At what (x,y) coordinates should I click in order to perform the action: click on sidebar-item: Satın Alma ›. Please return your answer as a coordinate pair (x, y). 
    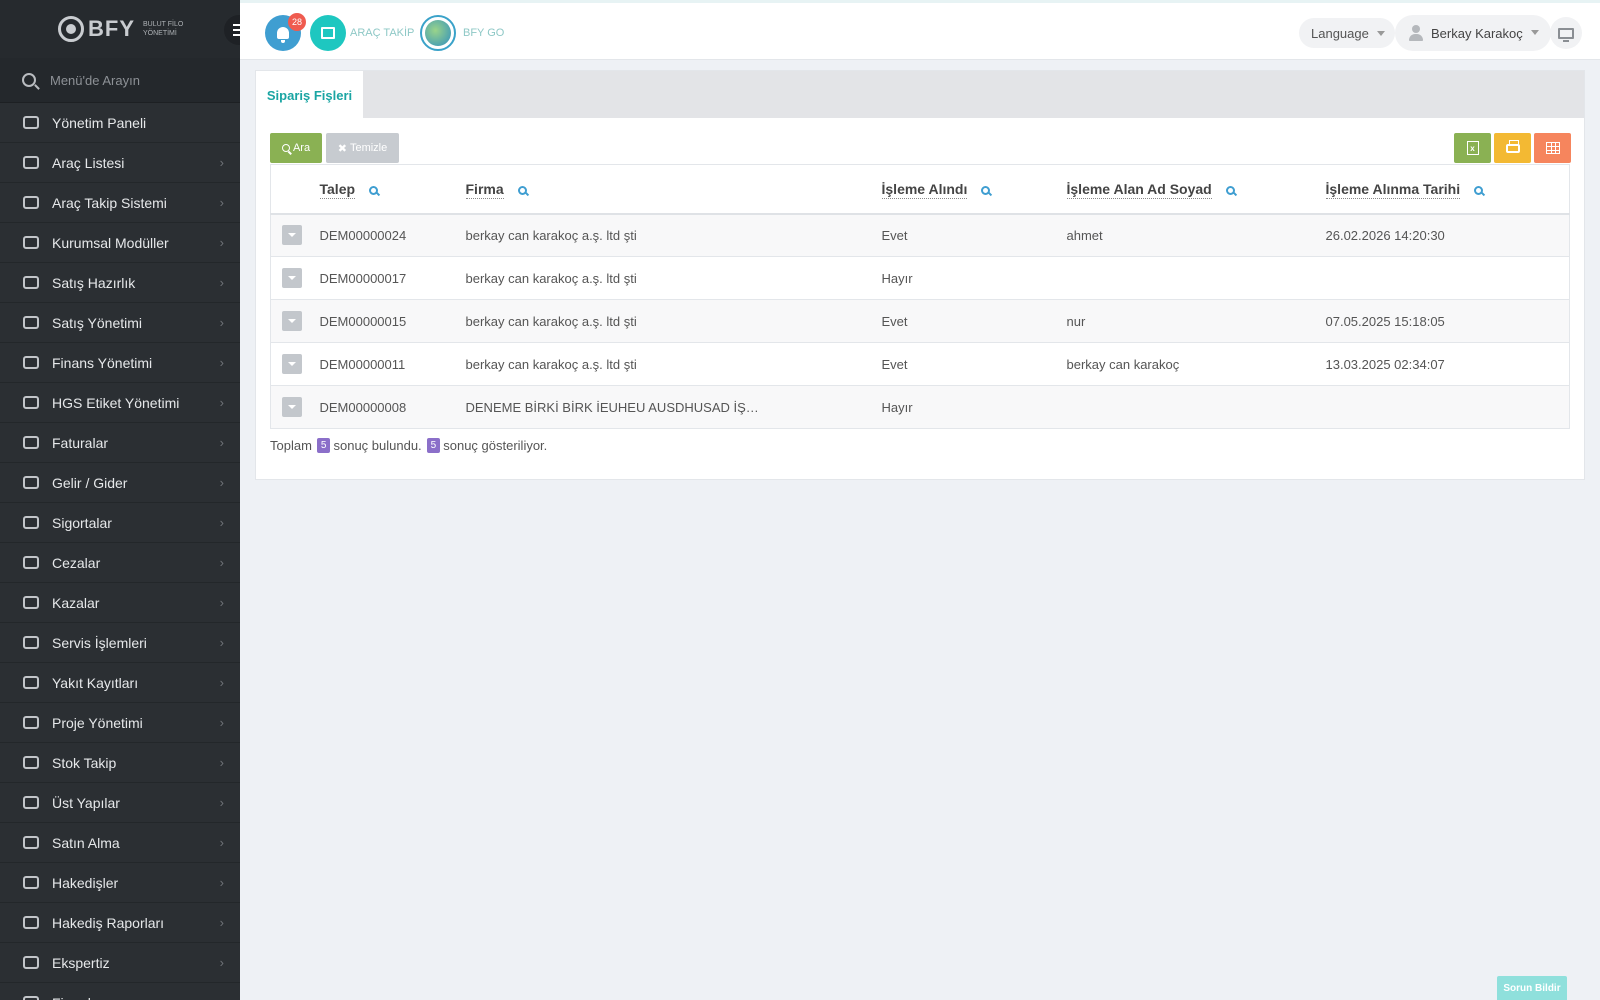
    Looking at the image, I should click on (120, 843).